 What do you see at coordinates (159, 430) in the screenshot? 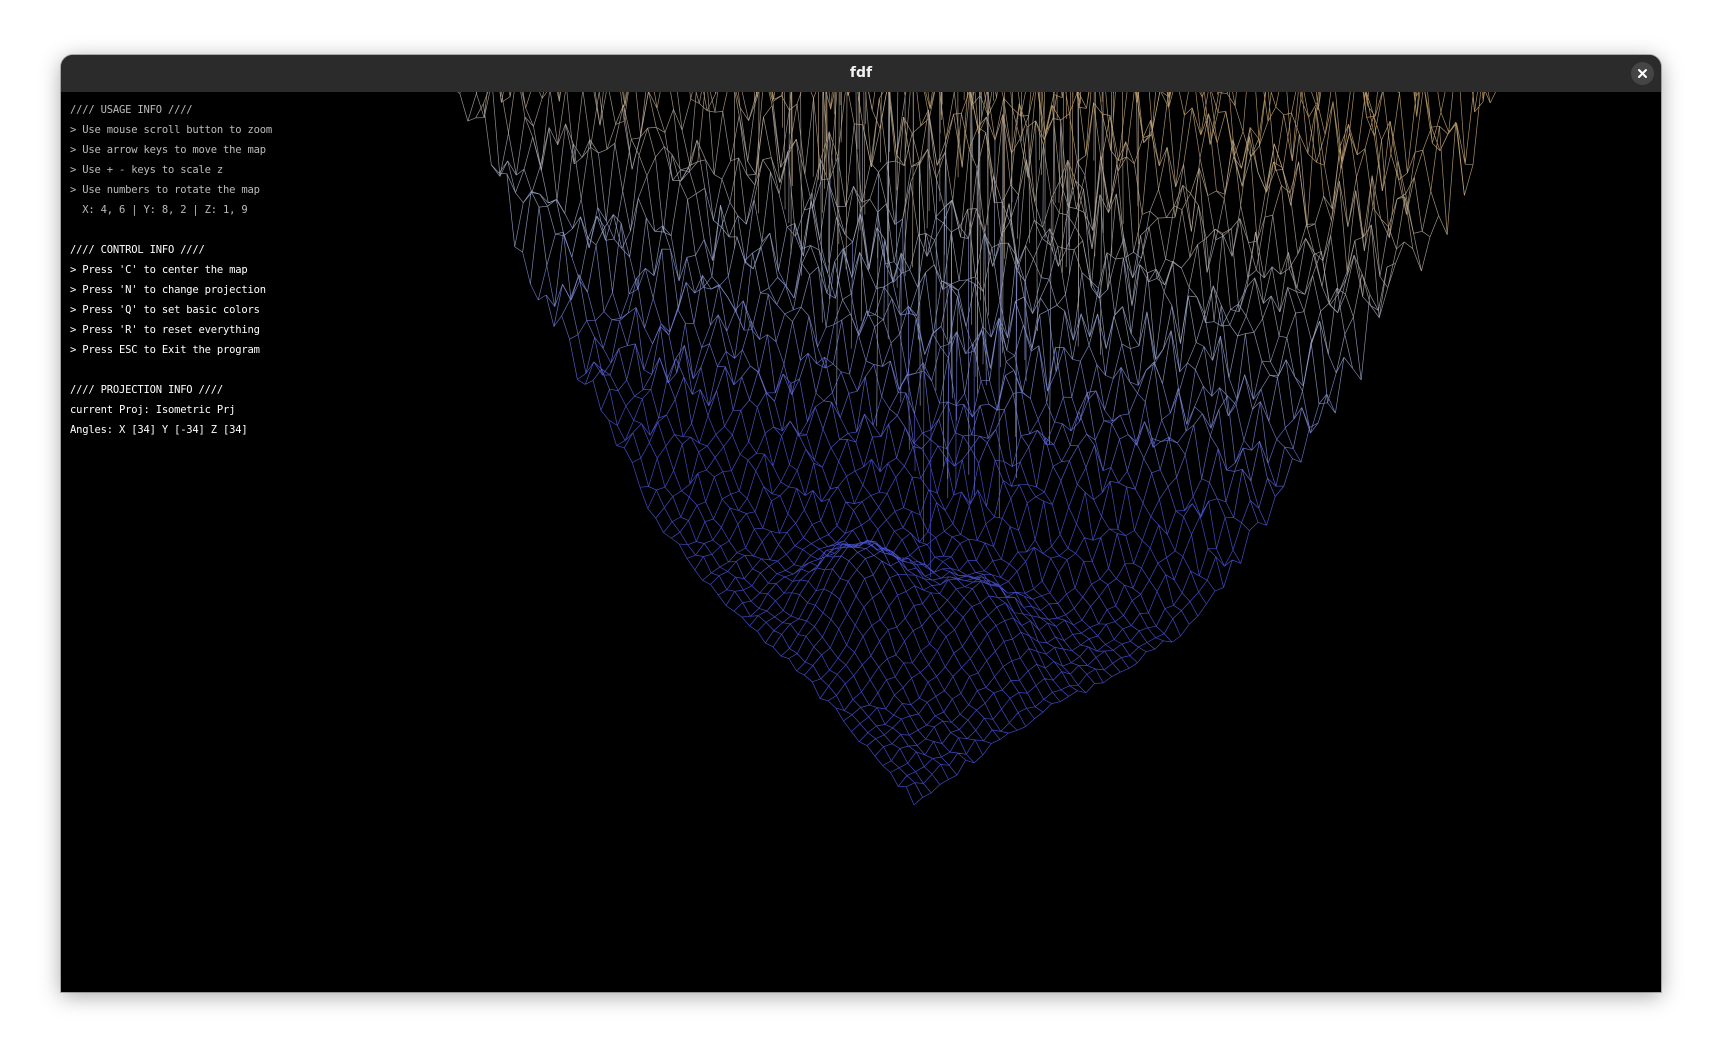
I see `projection-angles: Angles: X [34] Y [-34] Z [34]` at bounding box center [159, 430].